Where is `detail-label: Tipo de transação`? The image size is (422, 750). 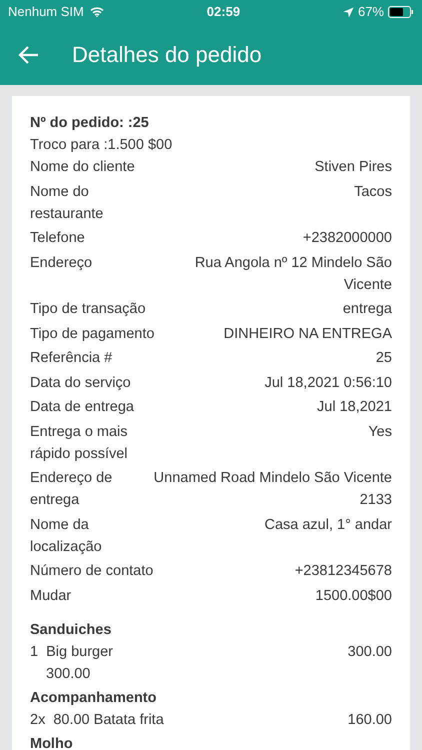
detail-label: Tipo de transação is located at coordinates (88, 309).